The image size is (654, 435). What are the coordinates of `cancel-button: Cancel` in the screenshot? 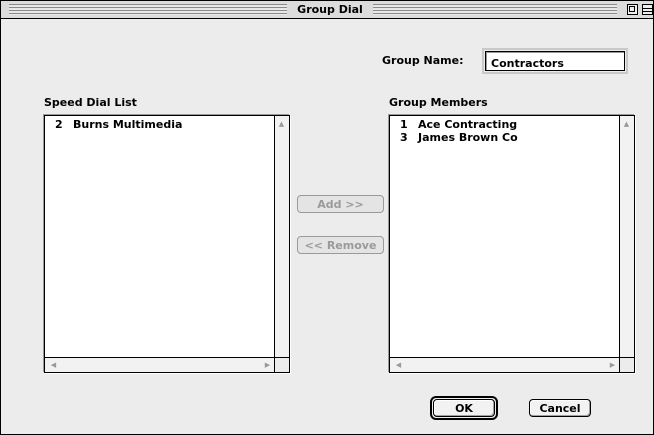 It's located at (560, 408).